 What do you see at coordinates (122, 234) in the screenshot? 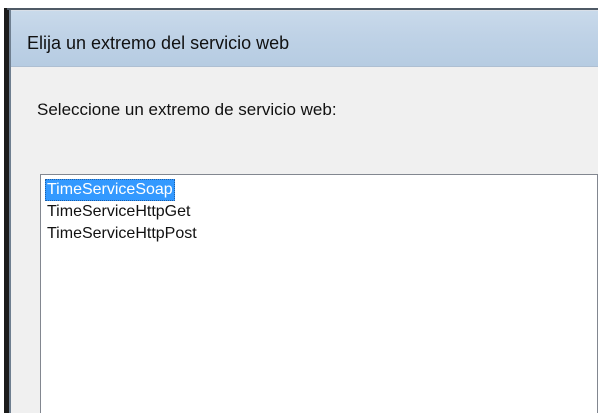
I see `endpoint-option-timeservicehttppost: TimeServiceHttpPost` at bounding box center [122, 234].